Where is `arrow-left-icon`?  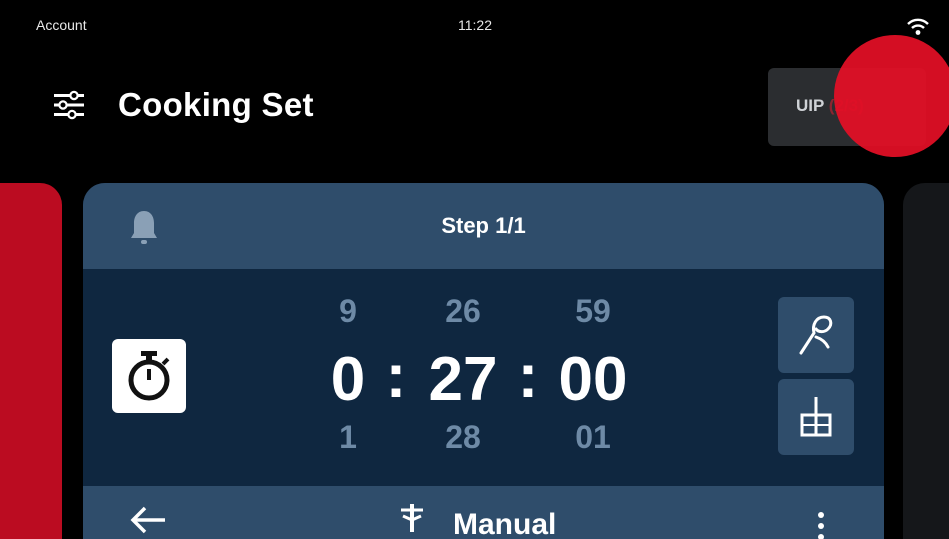 arrow-left-icon is located at coordinates (149, 520).